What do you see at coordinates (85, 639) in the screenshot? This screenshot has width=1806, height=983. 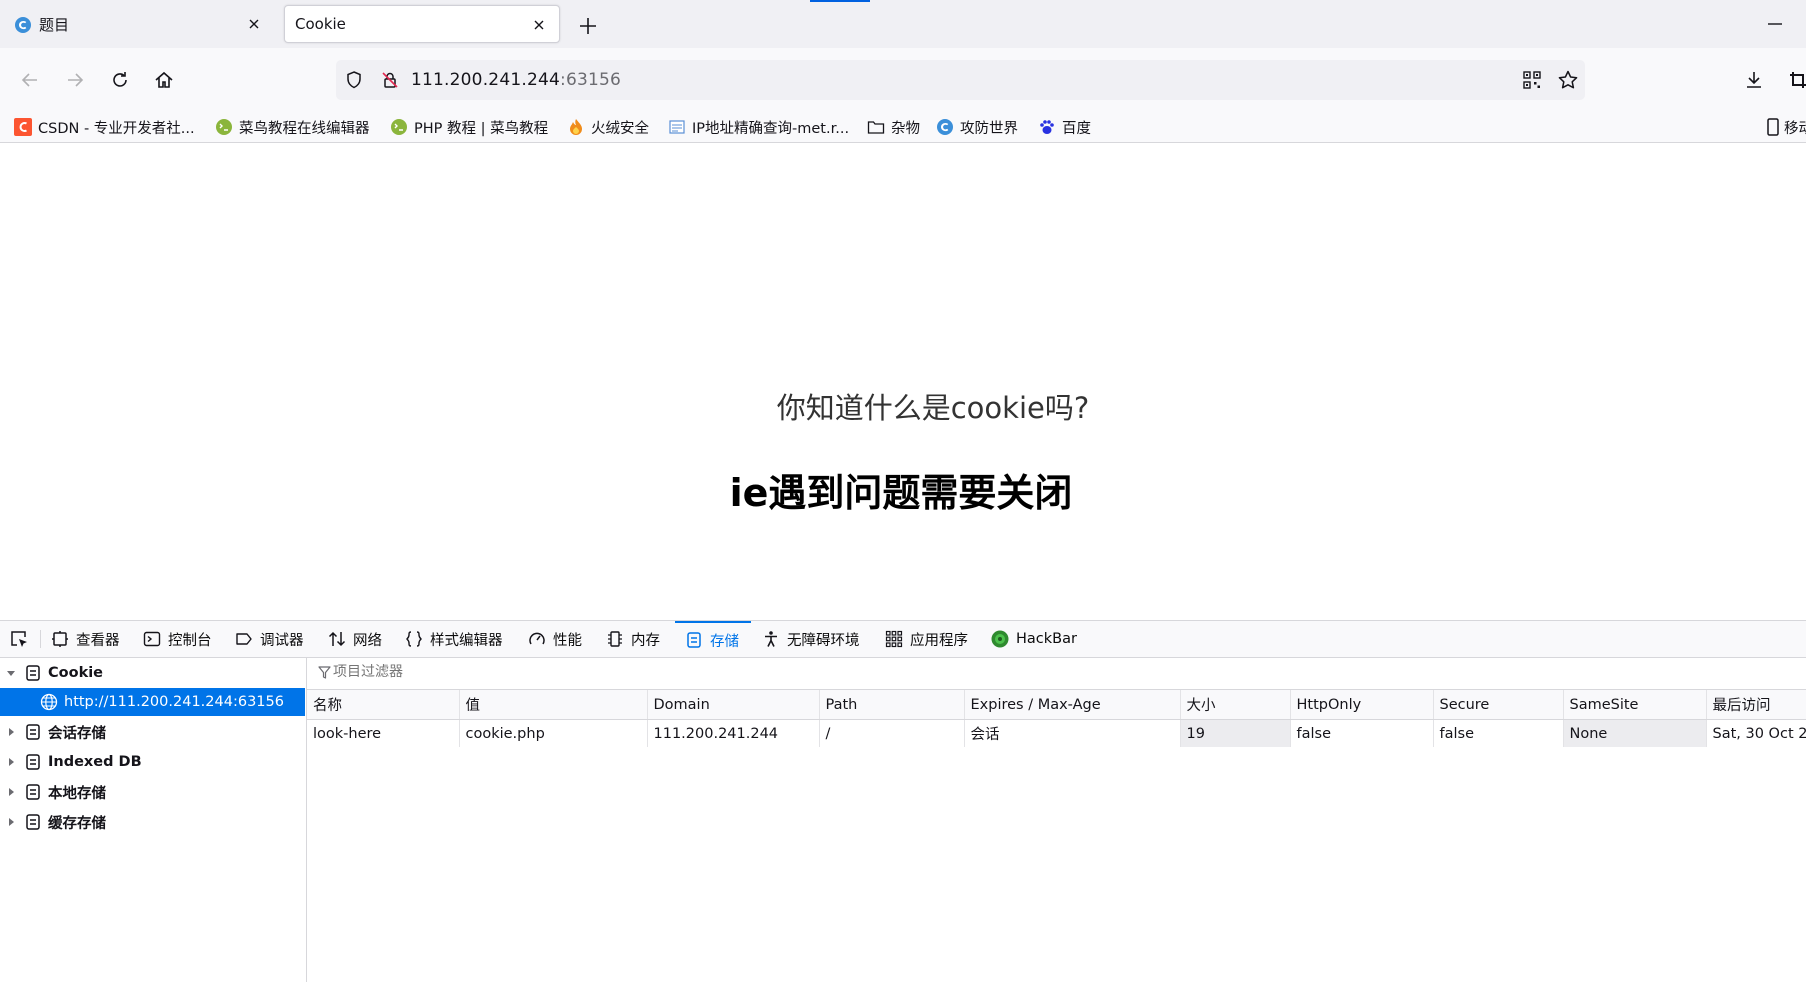 I see `devtools-tab-inspector: 查看器` at bounding box center [85, 639].